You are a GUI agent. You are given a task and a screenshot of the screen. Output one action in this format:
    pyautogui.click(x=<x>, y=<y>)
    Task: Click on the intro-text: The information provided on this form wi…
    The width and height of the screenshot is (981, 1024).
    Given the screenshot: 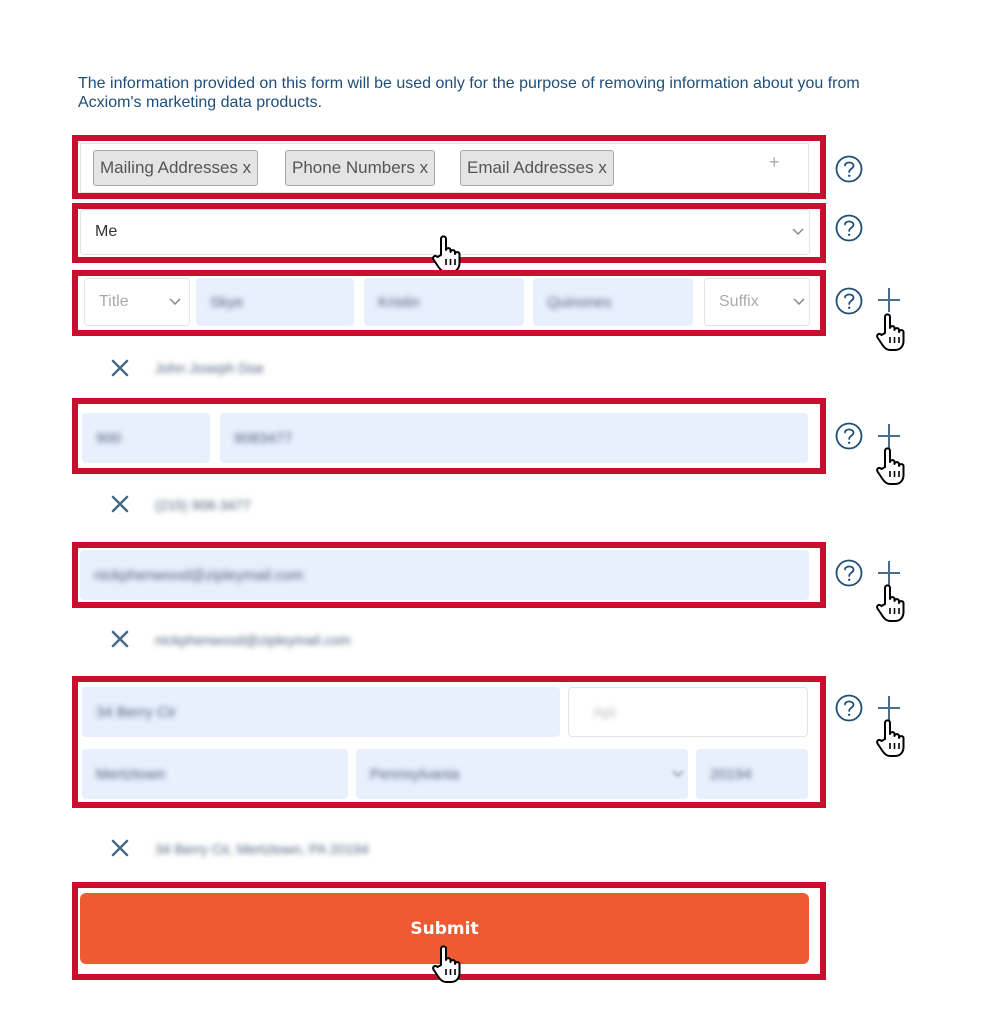 What is the action you would take?
    pyautogui.click(x=469, y=93)
    